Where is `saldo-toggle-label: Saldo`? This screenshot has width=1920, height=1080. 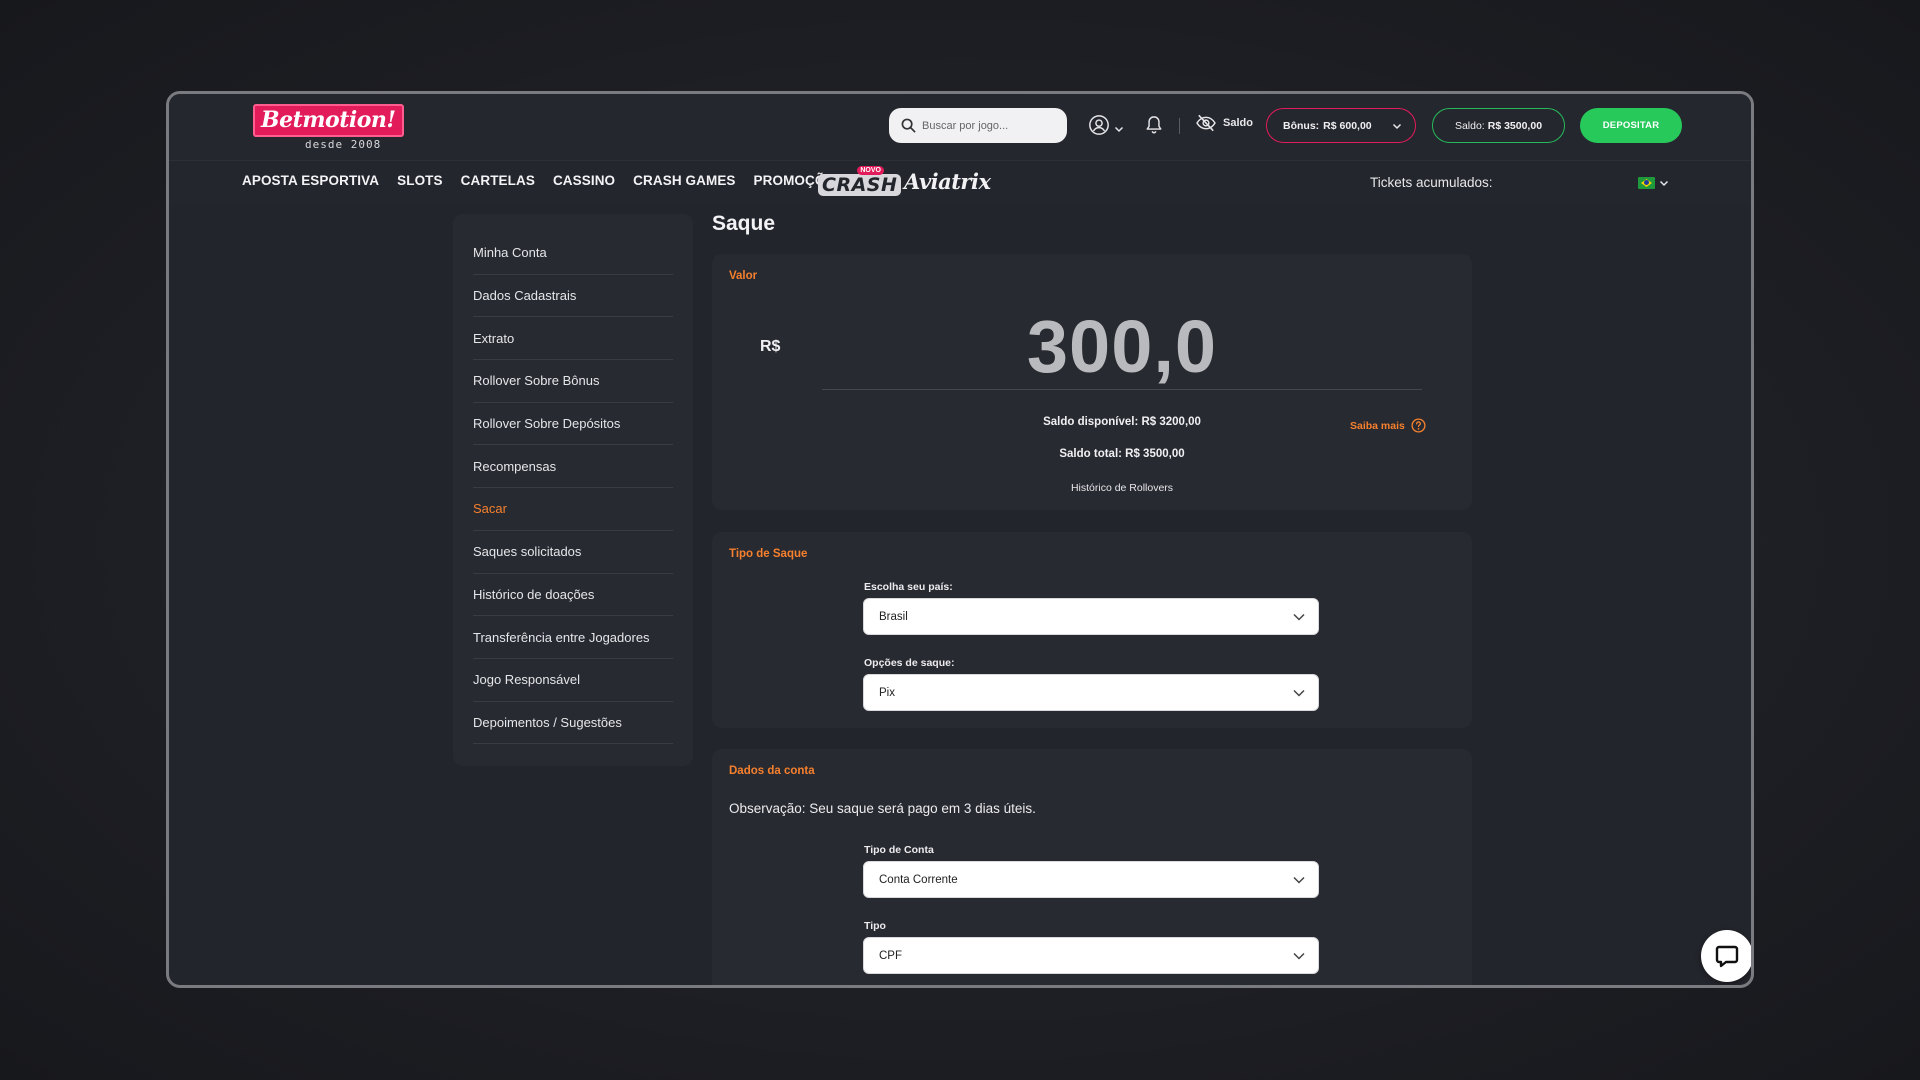 saldo-toggle-label: Saldo is located at coordinates (1238, 123).